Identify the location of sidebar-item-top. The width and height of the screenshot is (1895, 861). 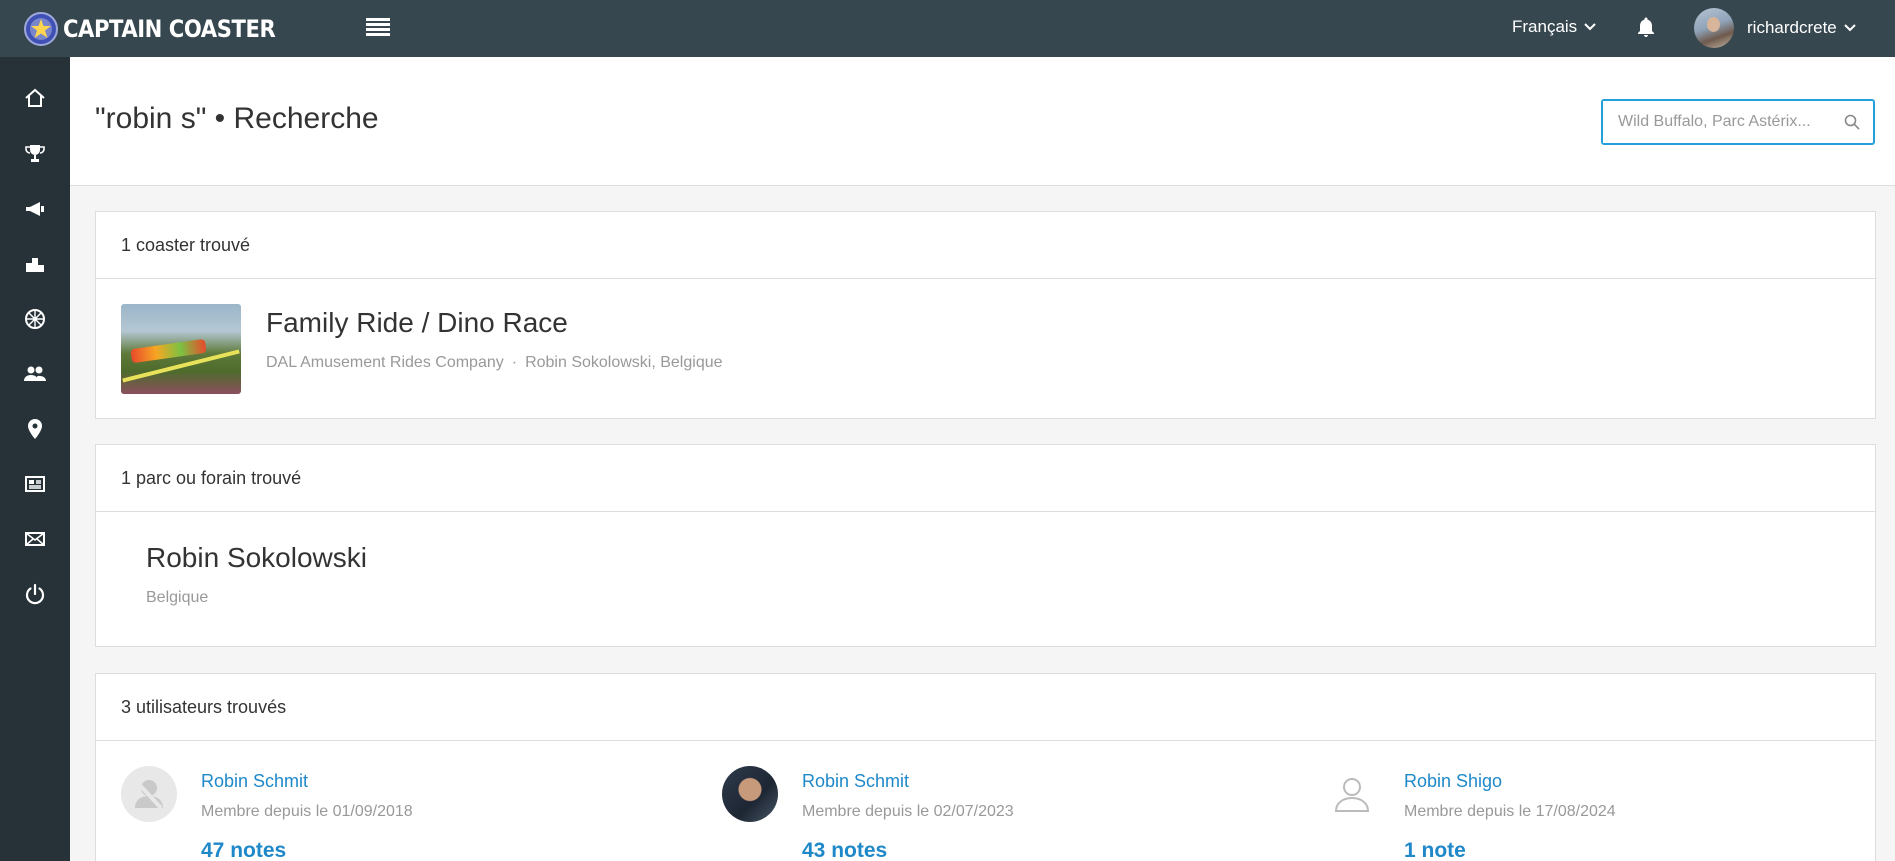
(35, 264).